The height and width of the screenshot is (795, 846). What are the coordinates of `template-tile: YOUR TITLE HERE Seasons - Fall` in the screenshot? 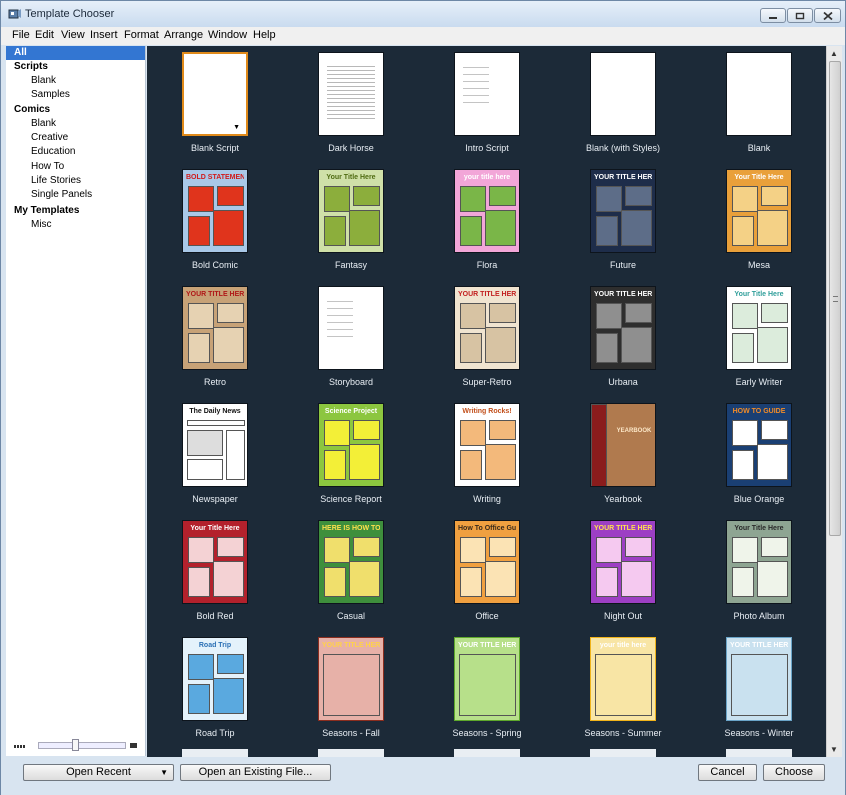 It's located at (351, 687).